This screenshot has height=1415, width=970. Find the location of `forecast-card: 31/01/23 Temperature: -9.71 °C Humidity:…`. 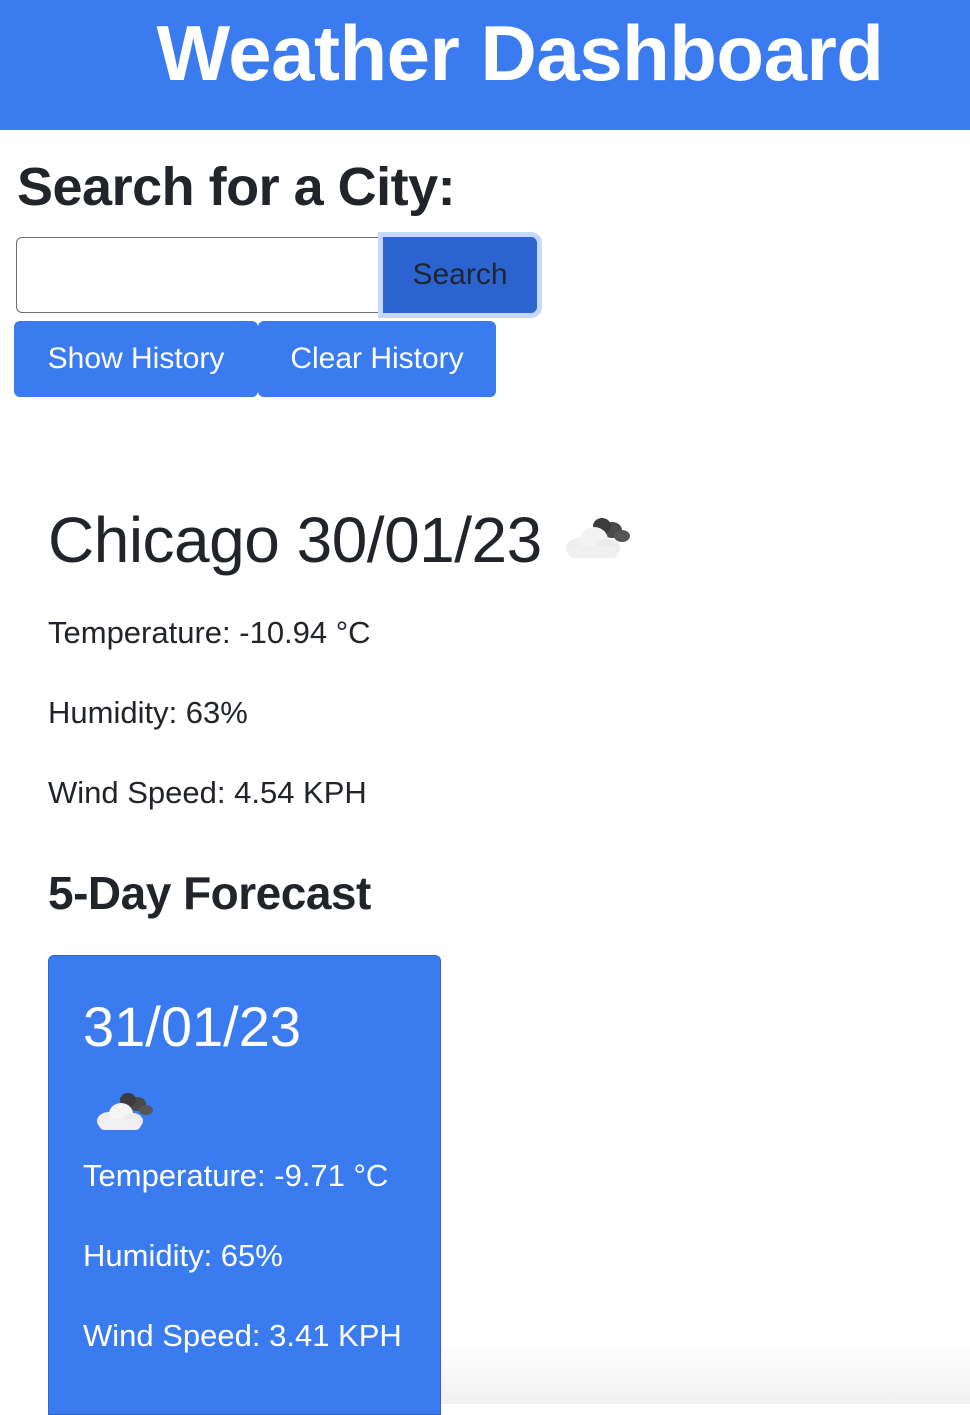

forecast-card: 31/01/23 Temperature: -9.71 °C Humidity:… is located at coordinates (244, 1185).